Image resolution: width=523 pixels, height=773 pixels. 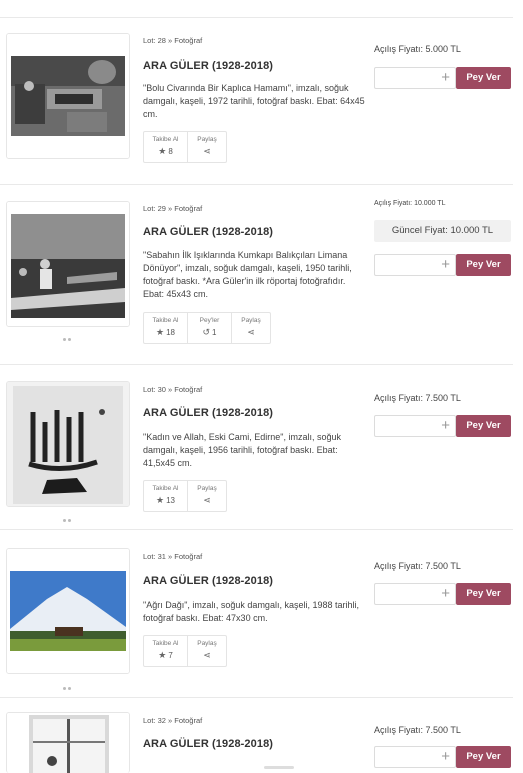 I want to click on follow-count: 18, so click(x=170, y=332).